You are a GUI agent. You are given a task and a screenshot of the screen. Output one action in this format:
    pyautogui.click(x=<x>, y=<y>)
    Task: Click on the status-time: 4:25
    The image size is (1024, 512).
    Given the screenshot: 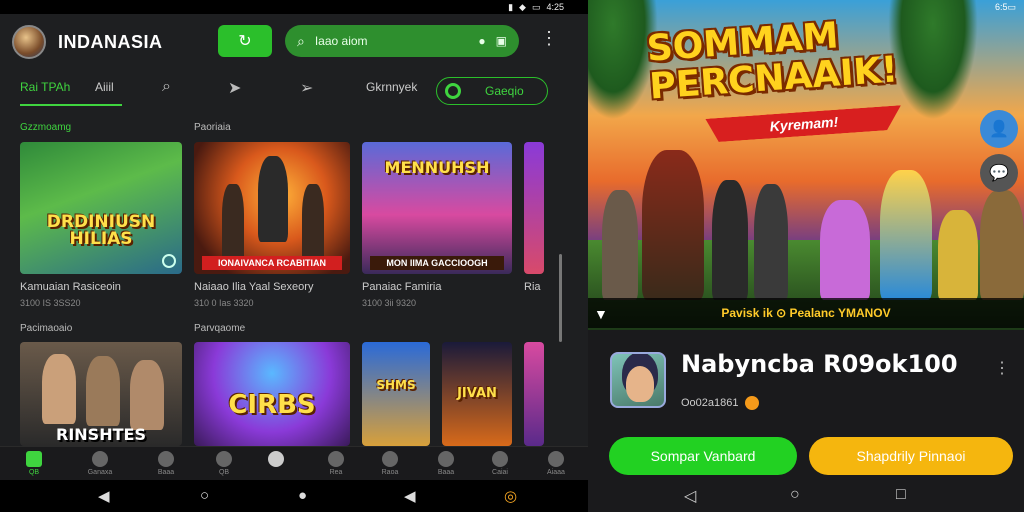 What is the action you would take?
    pyautogui.click(x=555, y=7)
    